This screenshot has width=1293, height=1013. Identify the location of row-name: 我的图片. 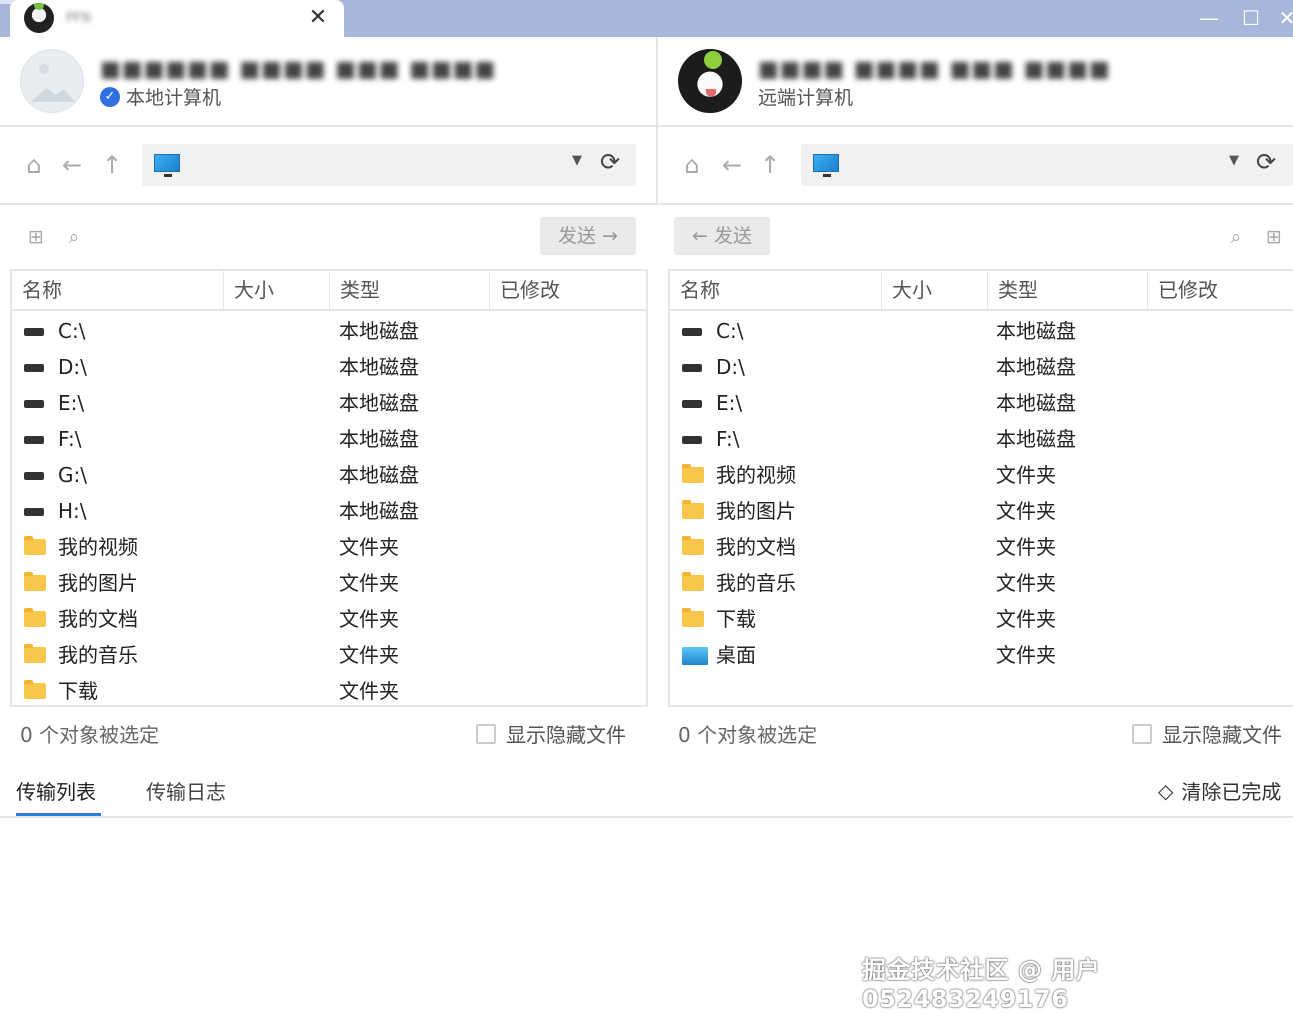
(98, 583).